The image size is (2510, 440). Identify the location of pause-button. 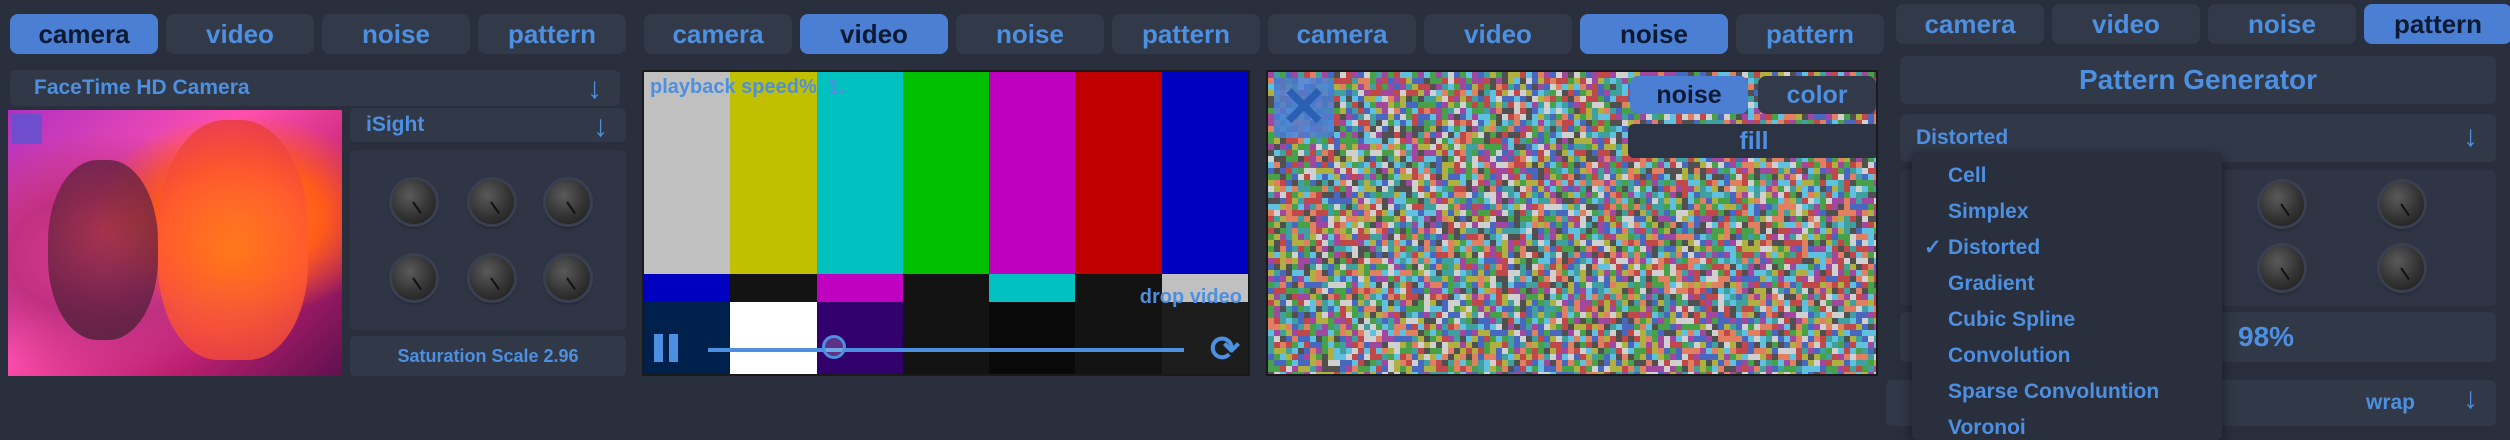
(667, 349).